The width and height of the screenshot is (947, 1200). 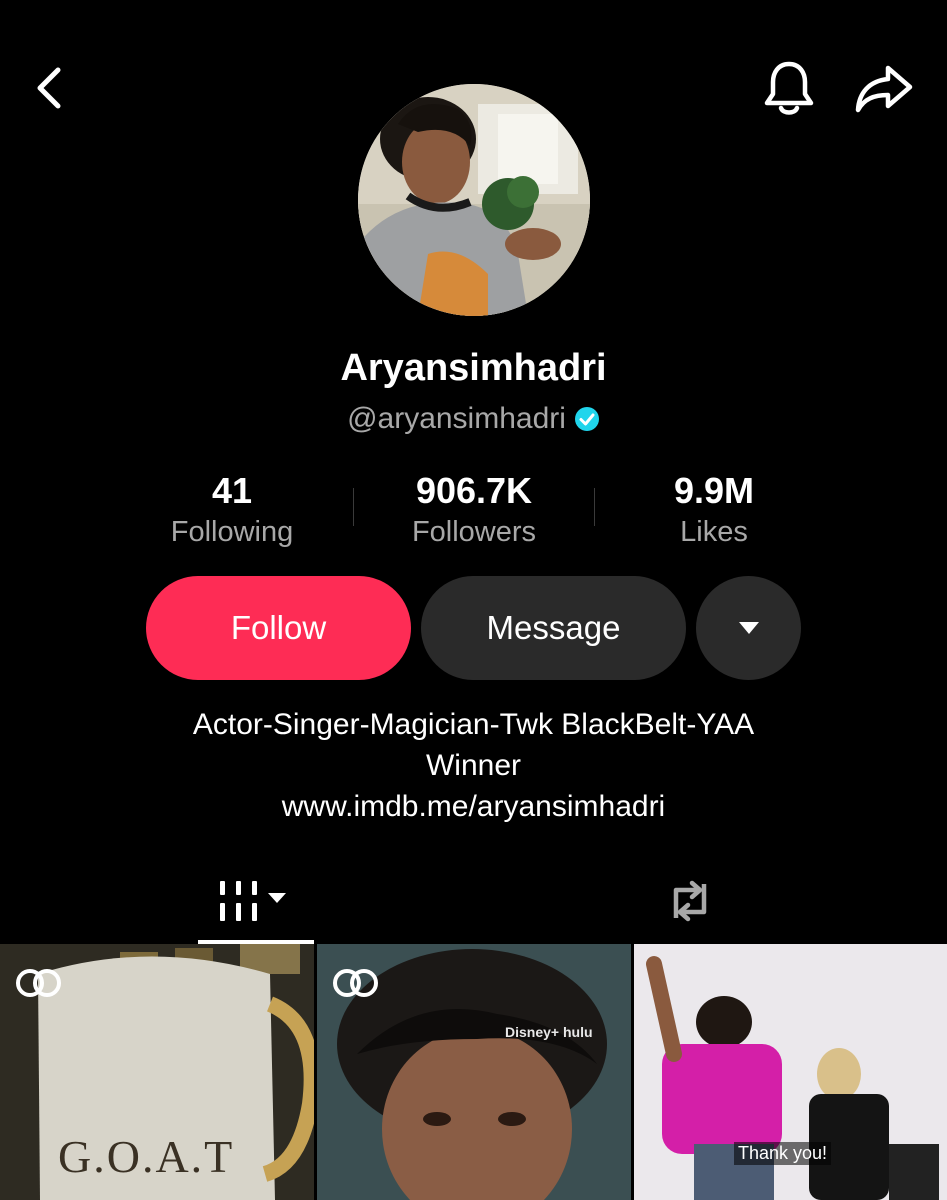 I want to click on tile-caption: Disney+ hulu, so click(x=549, y=1032).